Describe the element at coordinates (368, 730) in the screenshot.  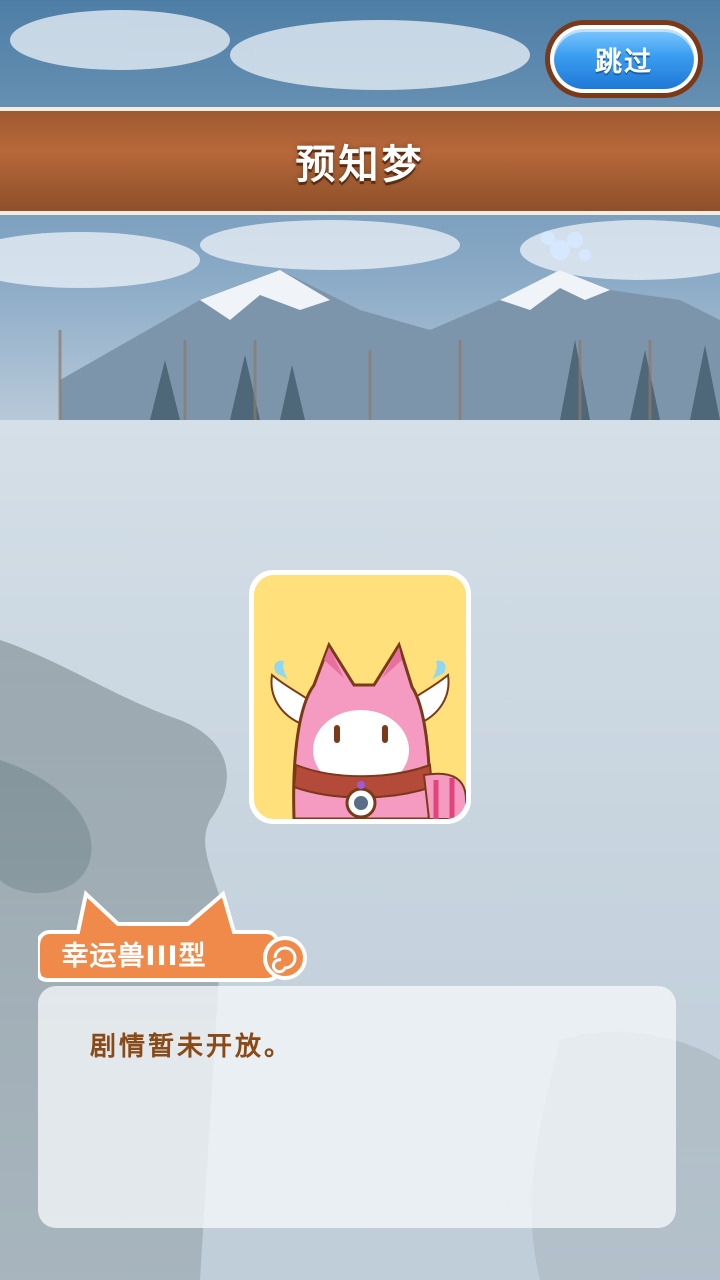
I see `lucky-beast-portrait` at that location.